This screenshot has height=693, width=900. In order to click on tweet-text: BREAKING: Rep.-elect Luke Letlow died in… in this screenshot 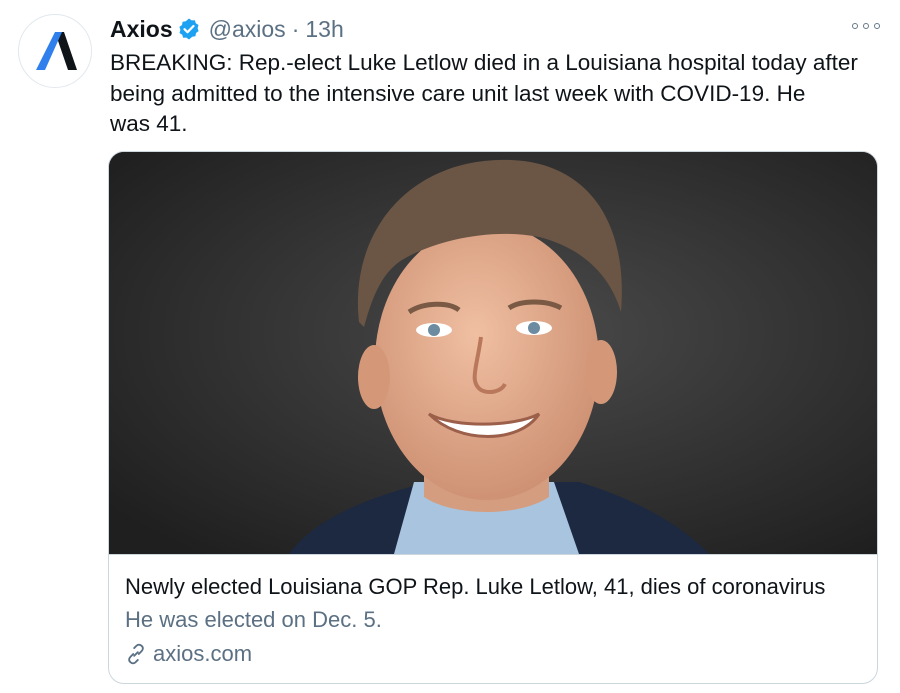, I will do `click(484, 93)`.